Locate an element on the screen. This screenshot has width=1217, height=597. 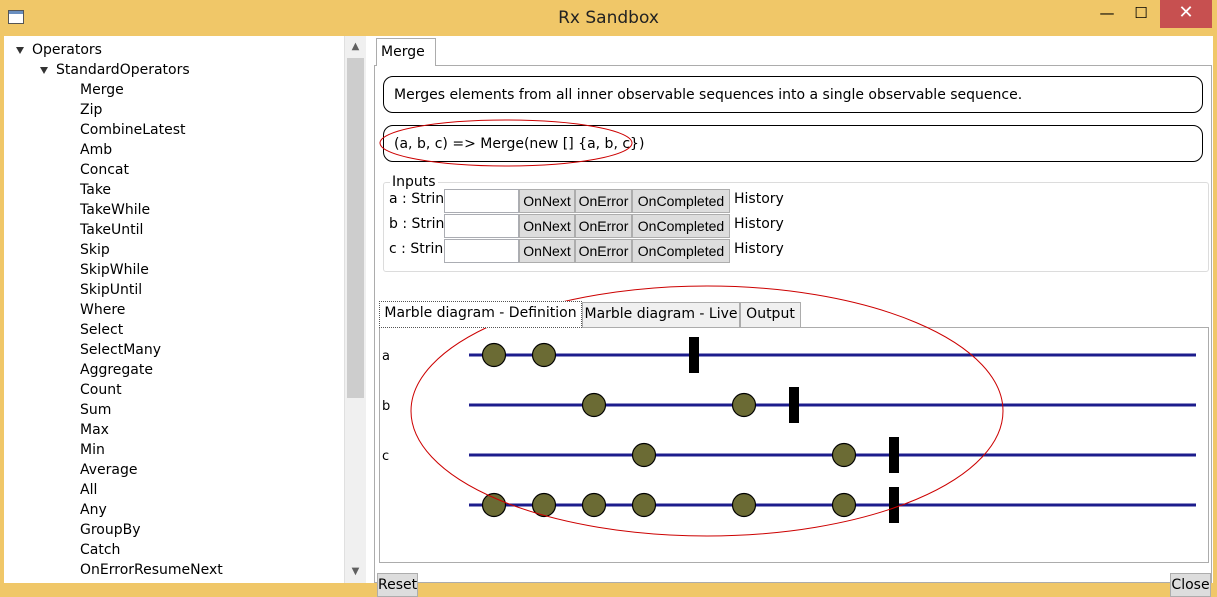
tree-item-onerrorresumenext: OnErrorResumeNext is located at coordinates (151, 570).